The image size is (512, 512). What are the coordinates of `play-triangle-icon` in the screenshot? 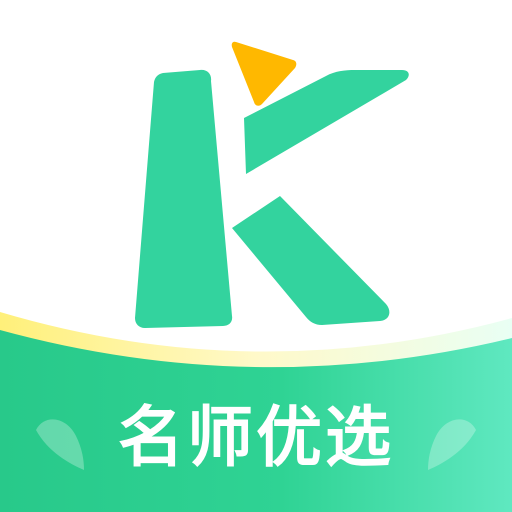 It's located at (264, 73).